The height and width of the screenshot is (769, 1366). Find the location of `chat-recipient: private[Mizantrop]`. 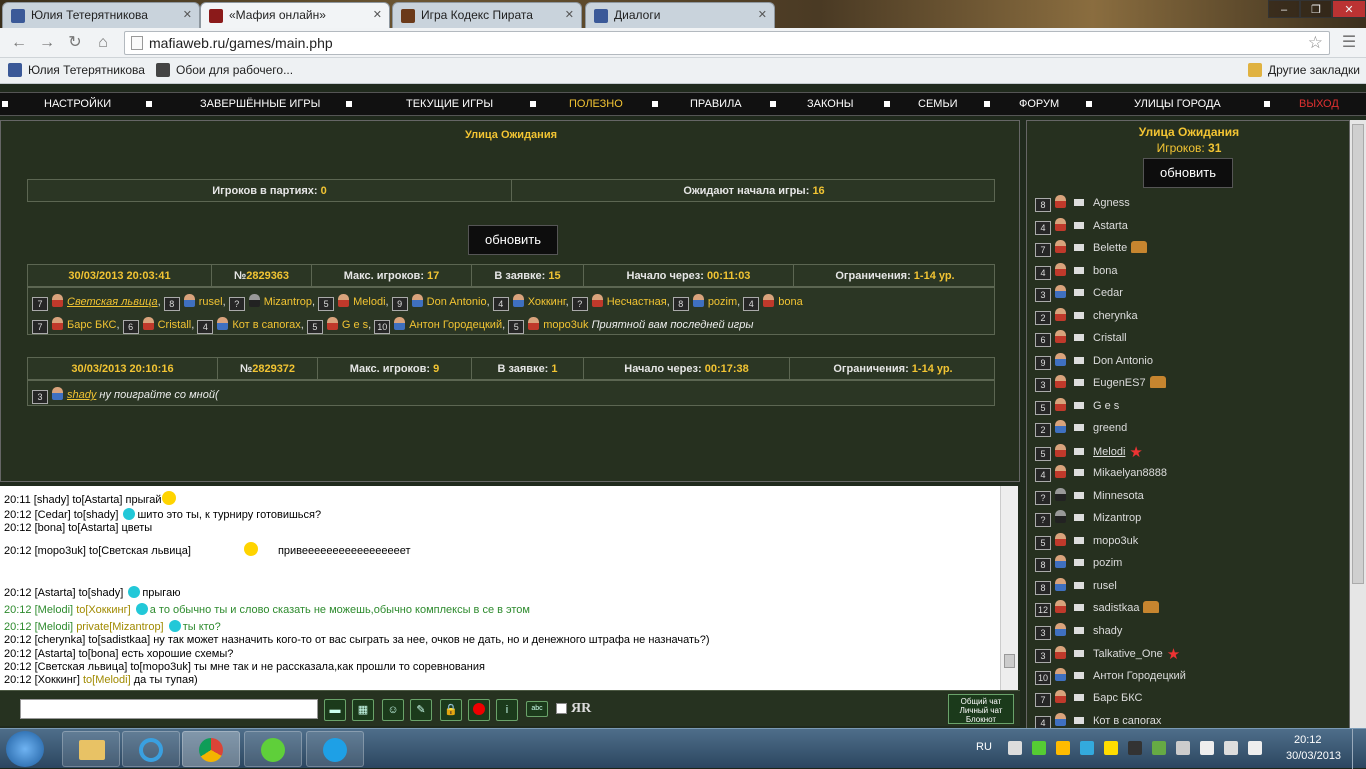

chat-recipient: private[Mizantrop] is located at coordinates (119, 627).